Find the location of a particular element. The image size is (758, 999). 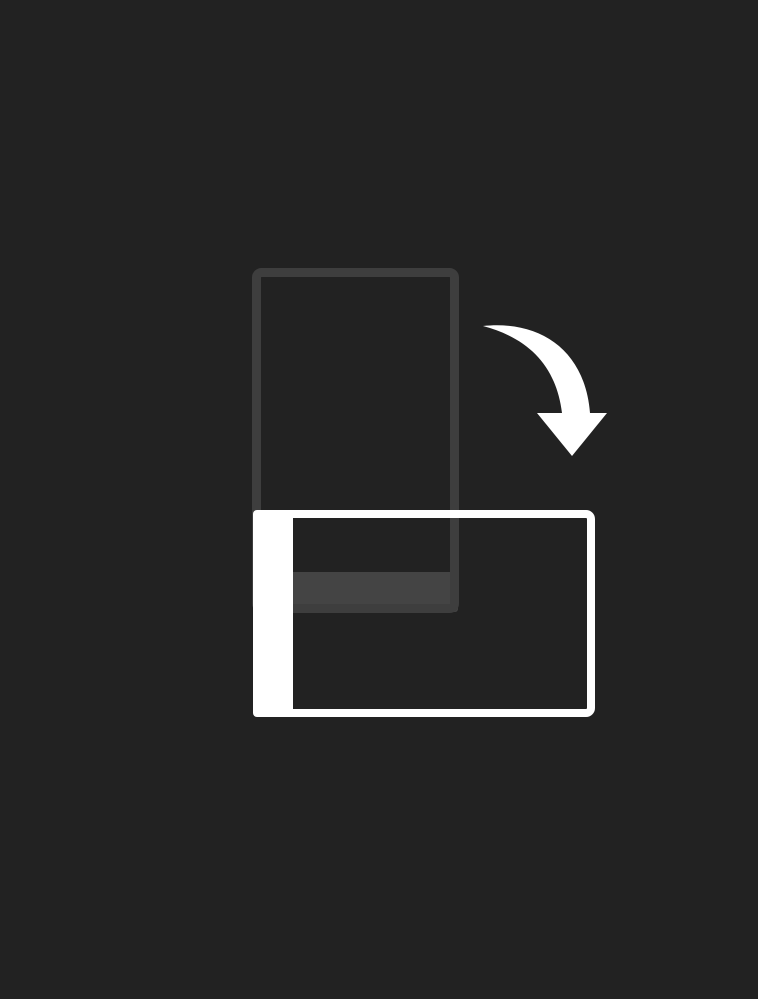

rotate-clockwise-arrow-icon is located at coordinates (545, 390).